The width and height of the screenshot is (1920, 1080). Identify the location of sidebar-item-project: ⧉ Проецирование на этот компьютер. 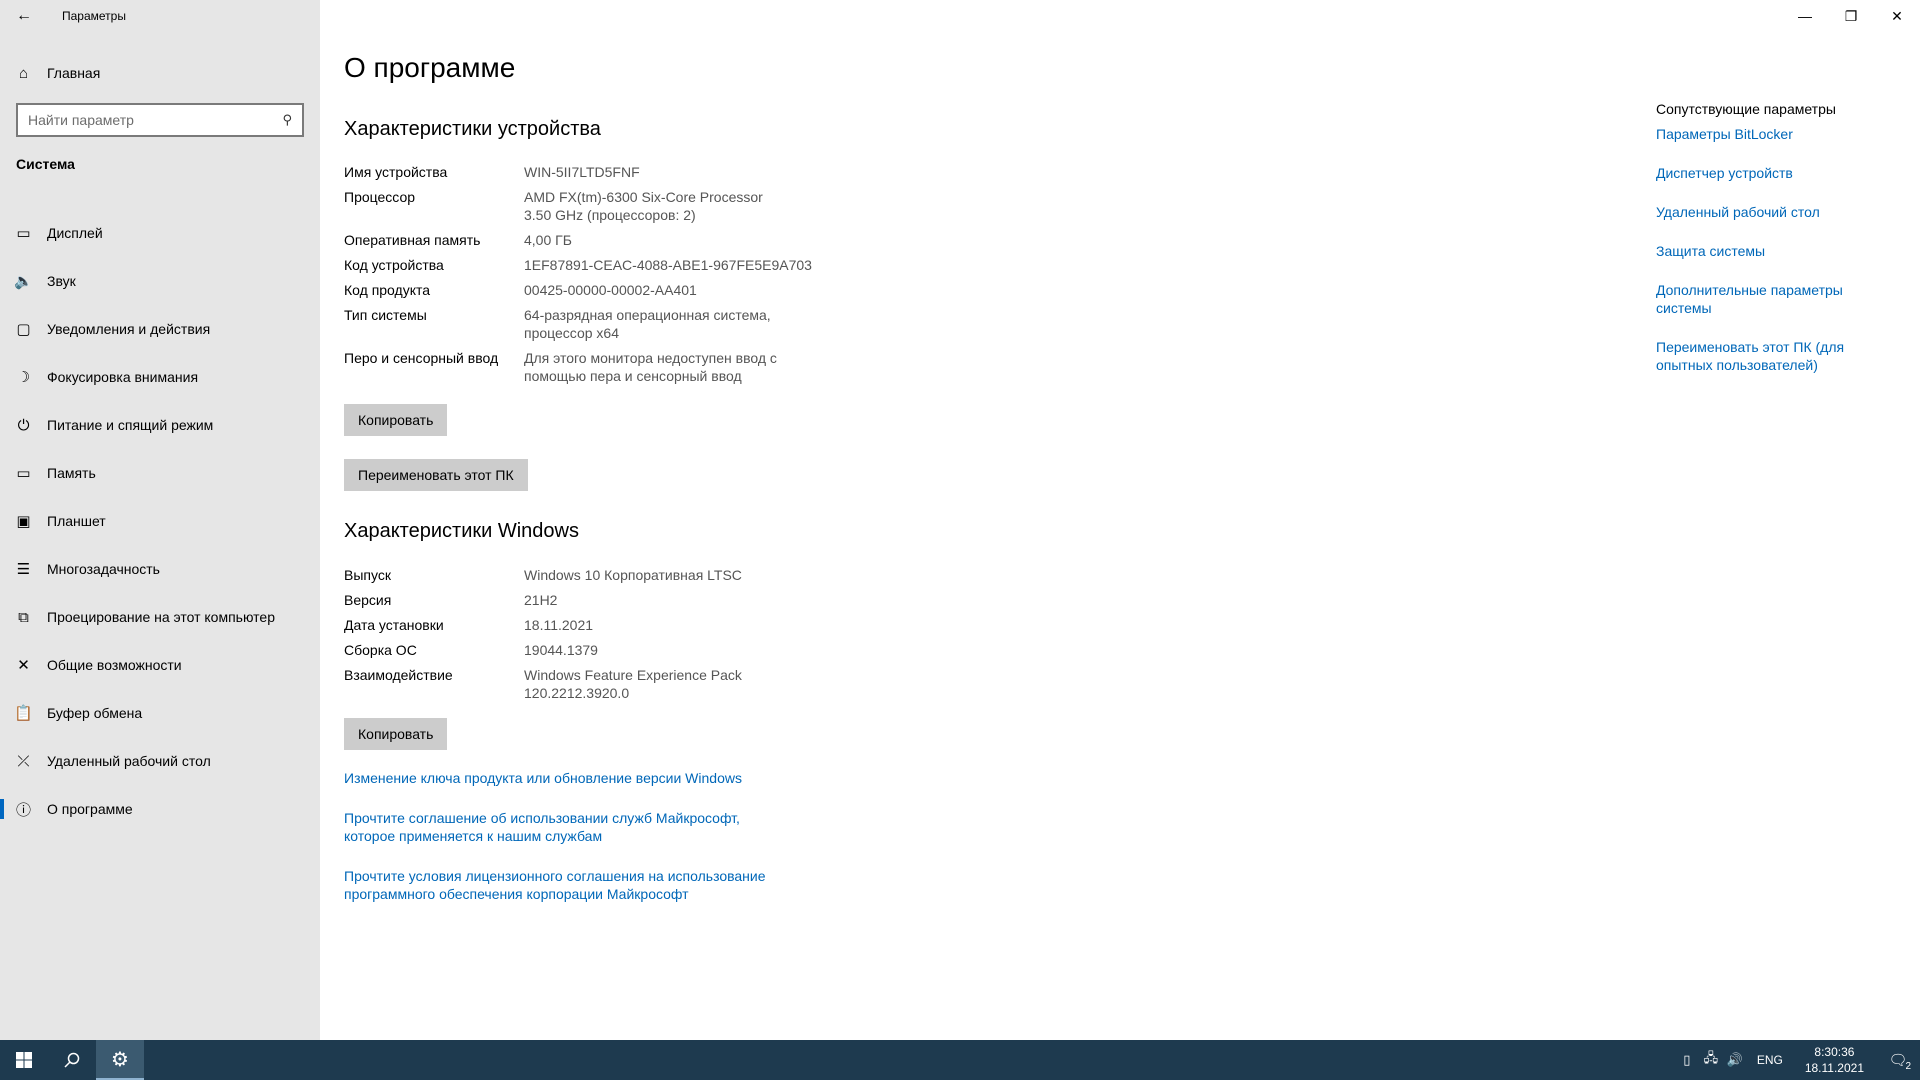
(160, 617).